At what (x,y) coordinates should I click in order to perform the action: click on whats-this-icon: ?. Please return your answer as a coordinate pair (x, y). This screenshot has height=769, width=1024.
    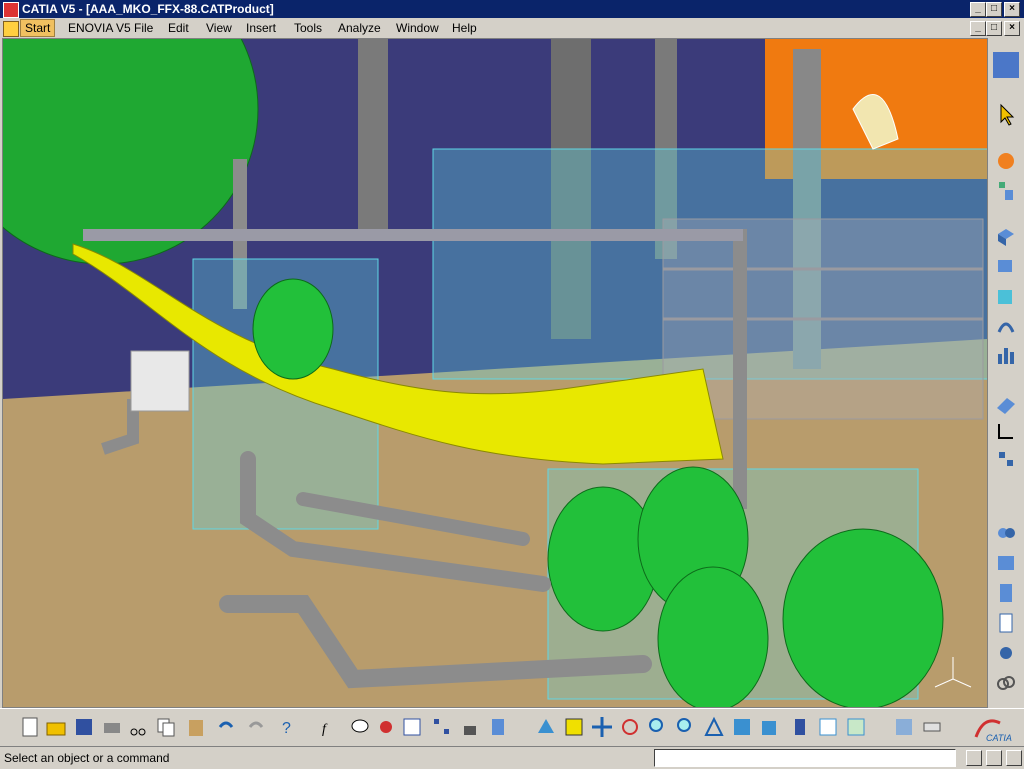
    Looking at the image, I should click on (286, 727).